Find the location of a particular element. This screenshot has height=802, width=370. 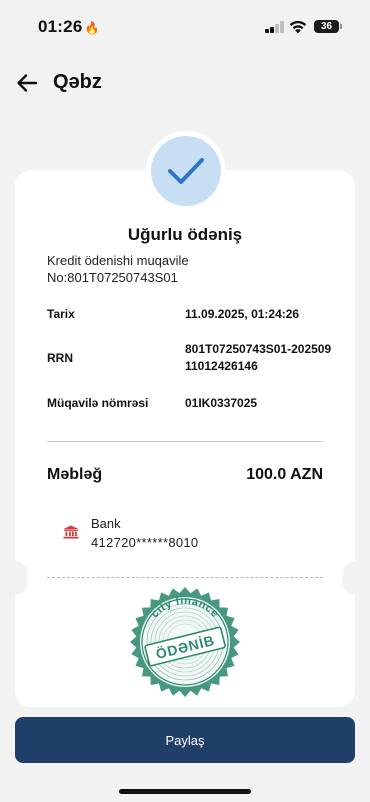

flame-icon: 🔥 is located at coordinates (92, 28).